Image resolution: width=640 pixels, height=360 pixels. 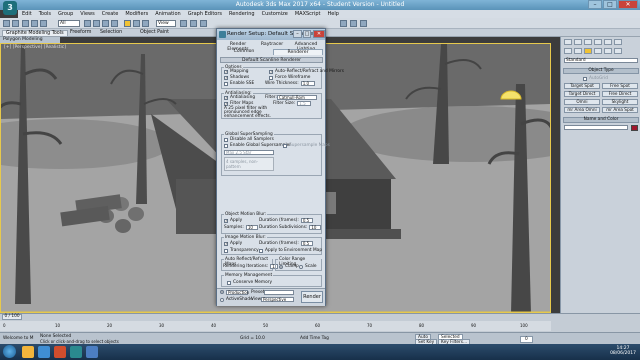 What do you see at coordinates (620, 110) in the screenshot?
I see `mr-area-spot-button: mr Area Spot` at bounding box center [620, 110].